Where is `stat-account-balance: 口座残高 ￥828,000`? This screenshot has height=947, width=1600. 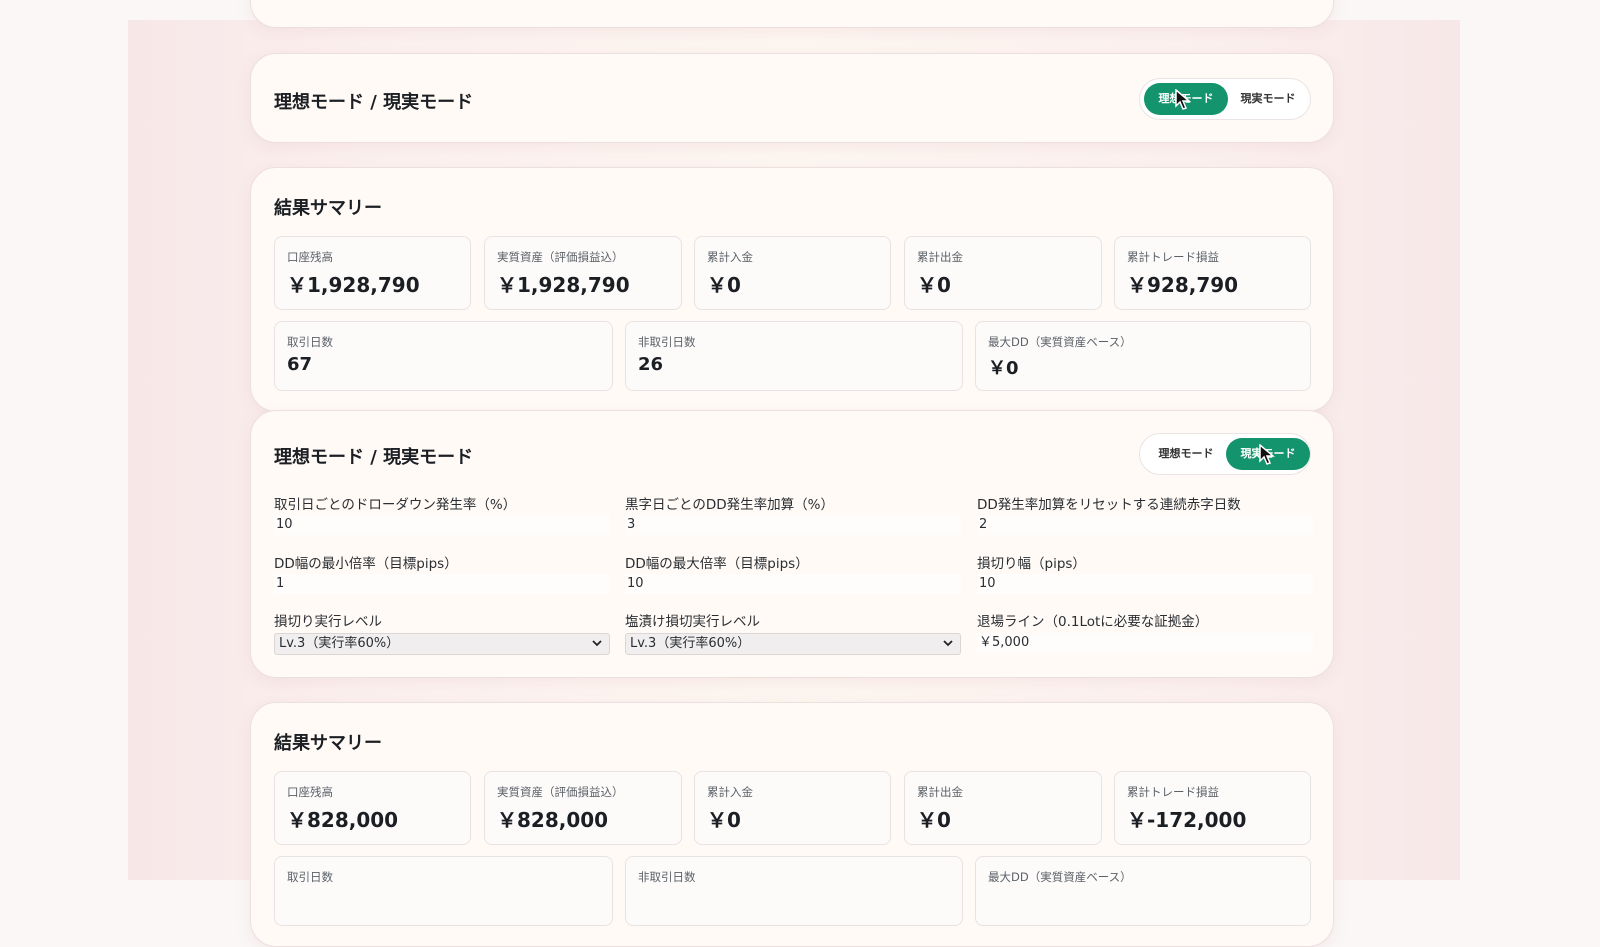 stat-account-balance: 口座残高 ￥828,000 is located at coordinates (372, 808).